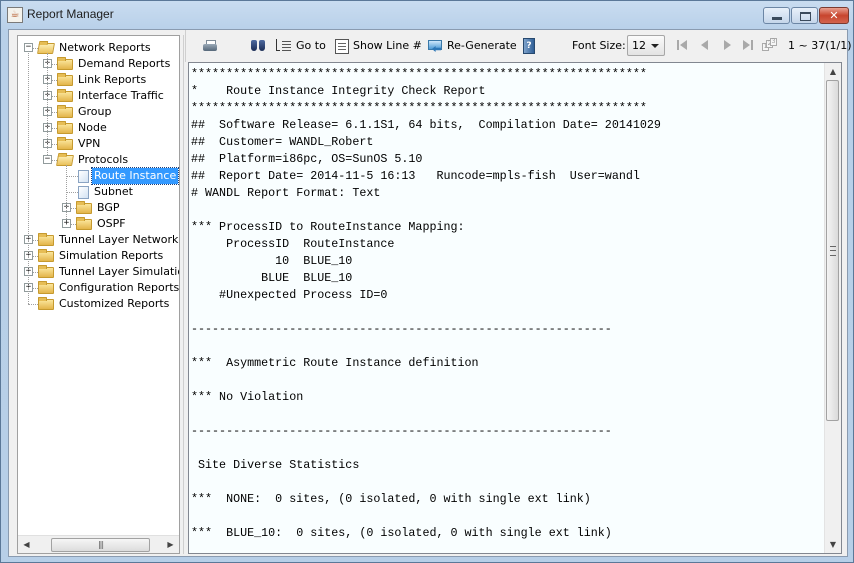 The width and height of the screenshot is (854, 563). What do you see at coordinates (98, 208) in the screenshot?
I see `tree-node: + BGP` at bounding box center [98, 208].